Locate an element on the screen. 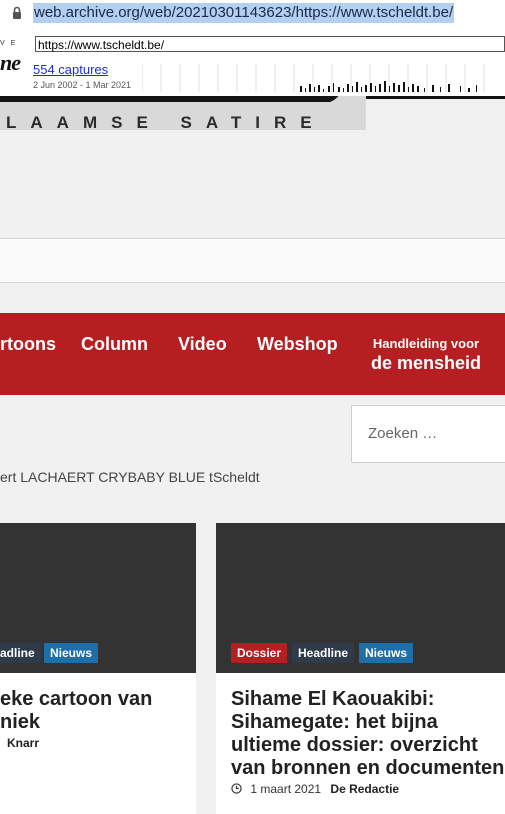 The image size is (505, 814). site-logo-banner: LAAMSE SATIRE is located at coordinates (183, 113).